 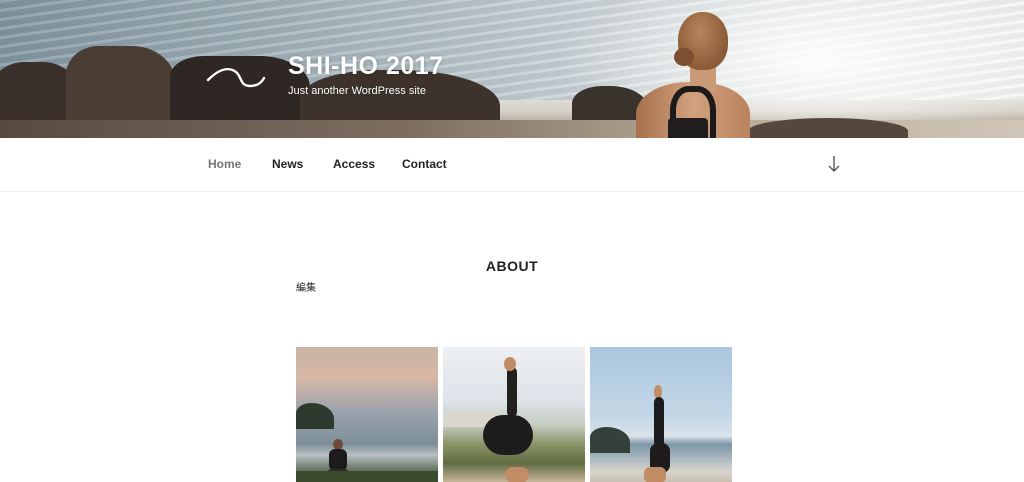 I want to click on banner-woman-figure, so click(x=694, y=73).